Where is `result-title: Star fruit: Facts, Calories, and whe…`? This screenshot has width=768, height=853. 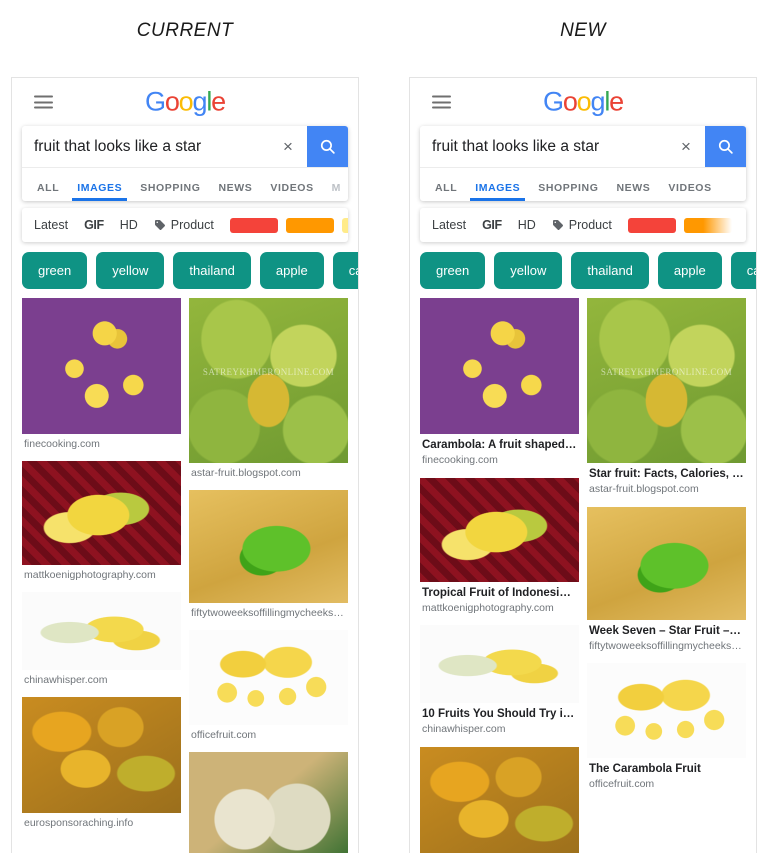 result-title: Star fruit: Facts, Calories, and whe… is located at coordinates (666, 474).